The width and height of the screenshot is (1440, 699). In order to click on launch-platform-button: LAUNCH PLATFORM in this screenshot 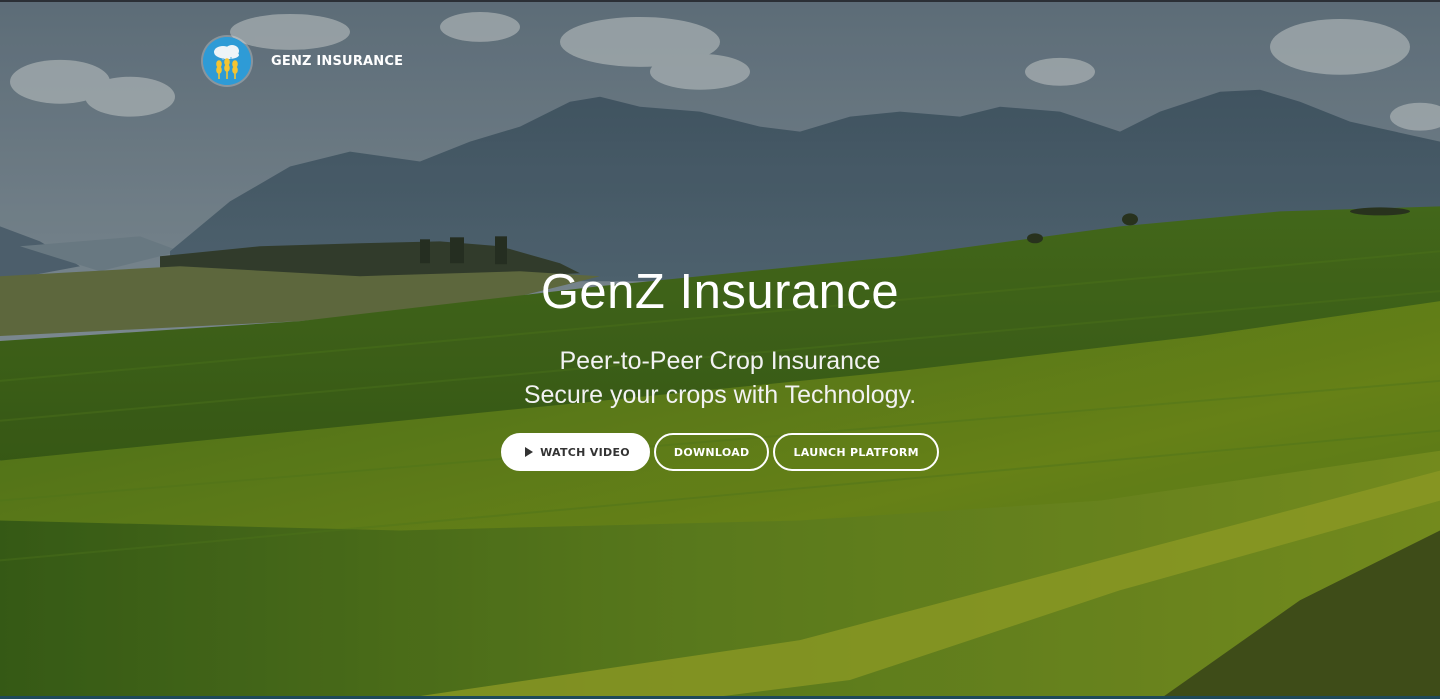, I will do `click(856, 452)`.